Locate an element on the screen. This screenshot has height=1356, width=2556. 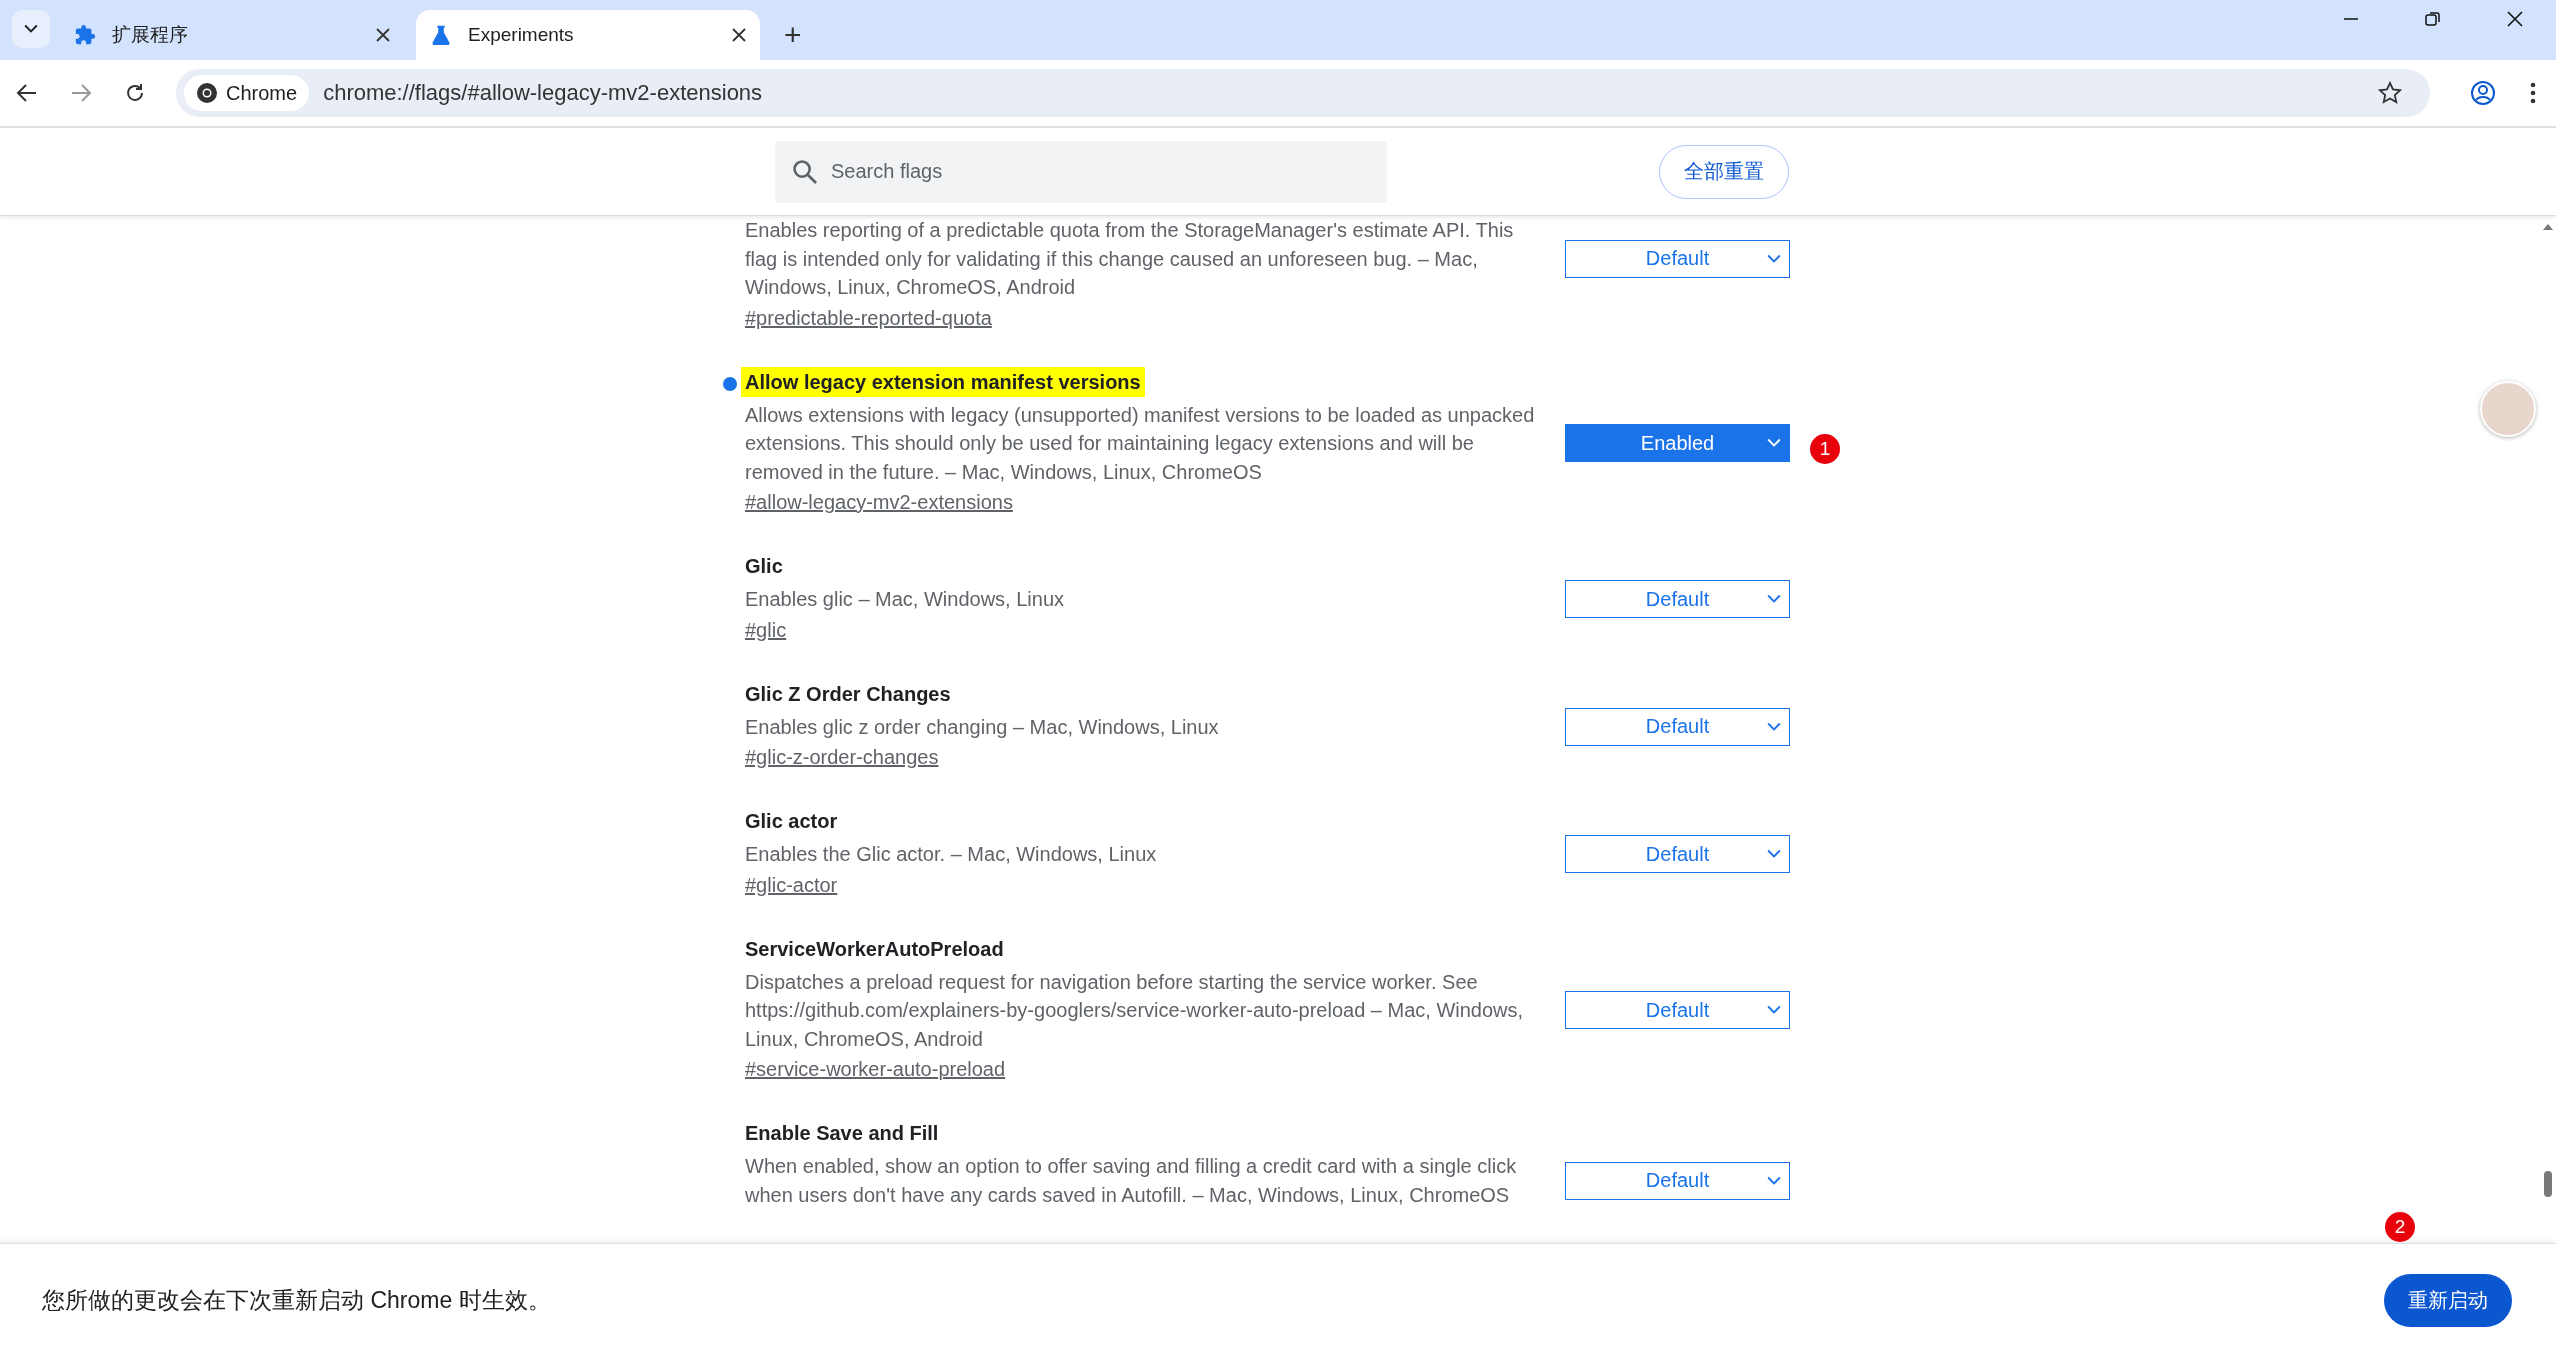
menu-icon is located at coordinates (2533, 93).